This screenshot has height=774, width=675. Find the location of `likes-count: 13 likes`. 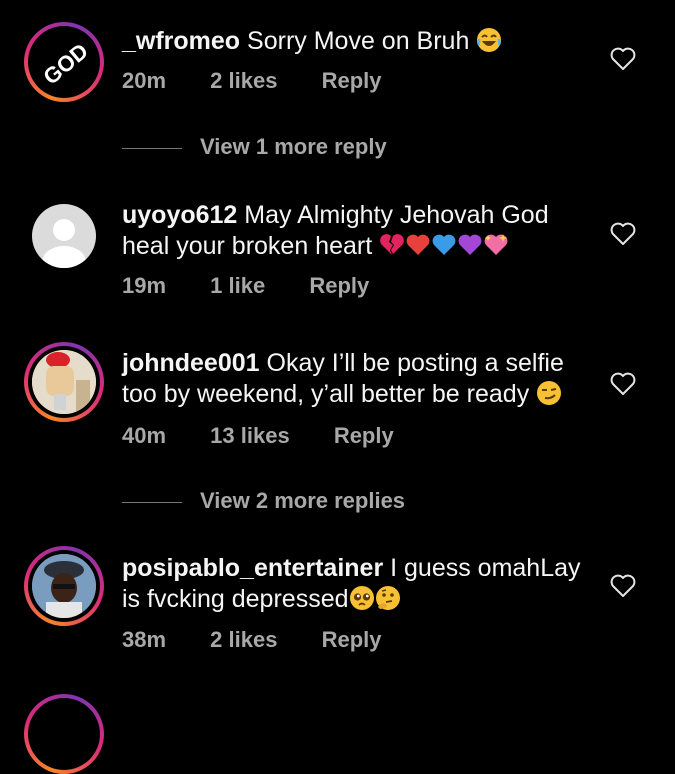

likes-count: 13 likes is located at coordinates (250, 436).